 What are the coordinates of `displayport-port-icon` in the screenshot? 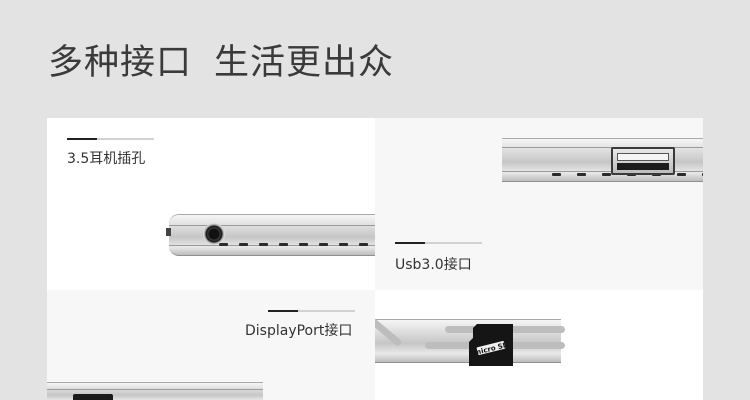 It's located at (93, 397).